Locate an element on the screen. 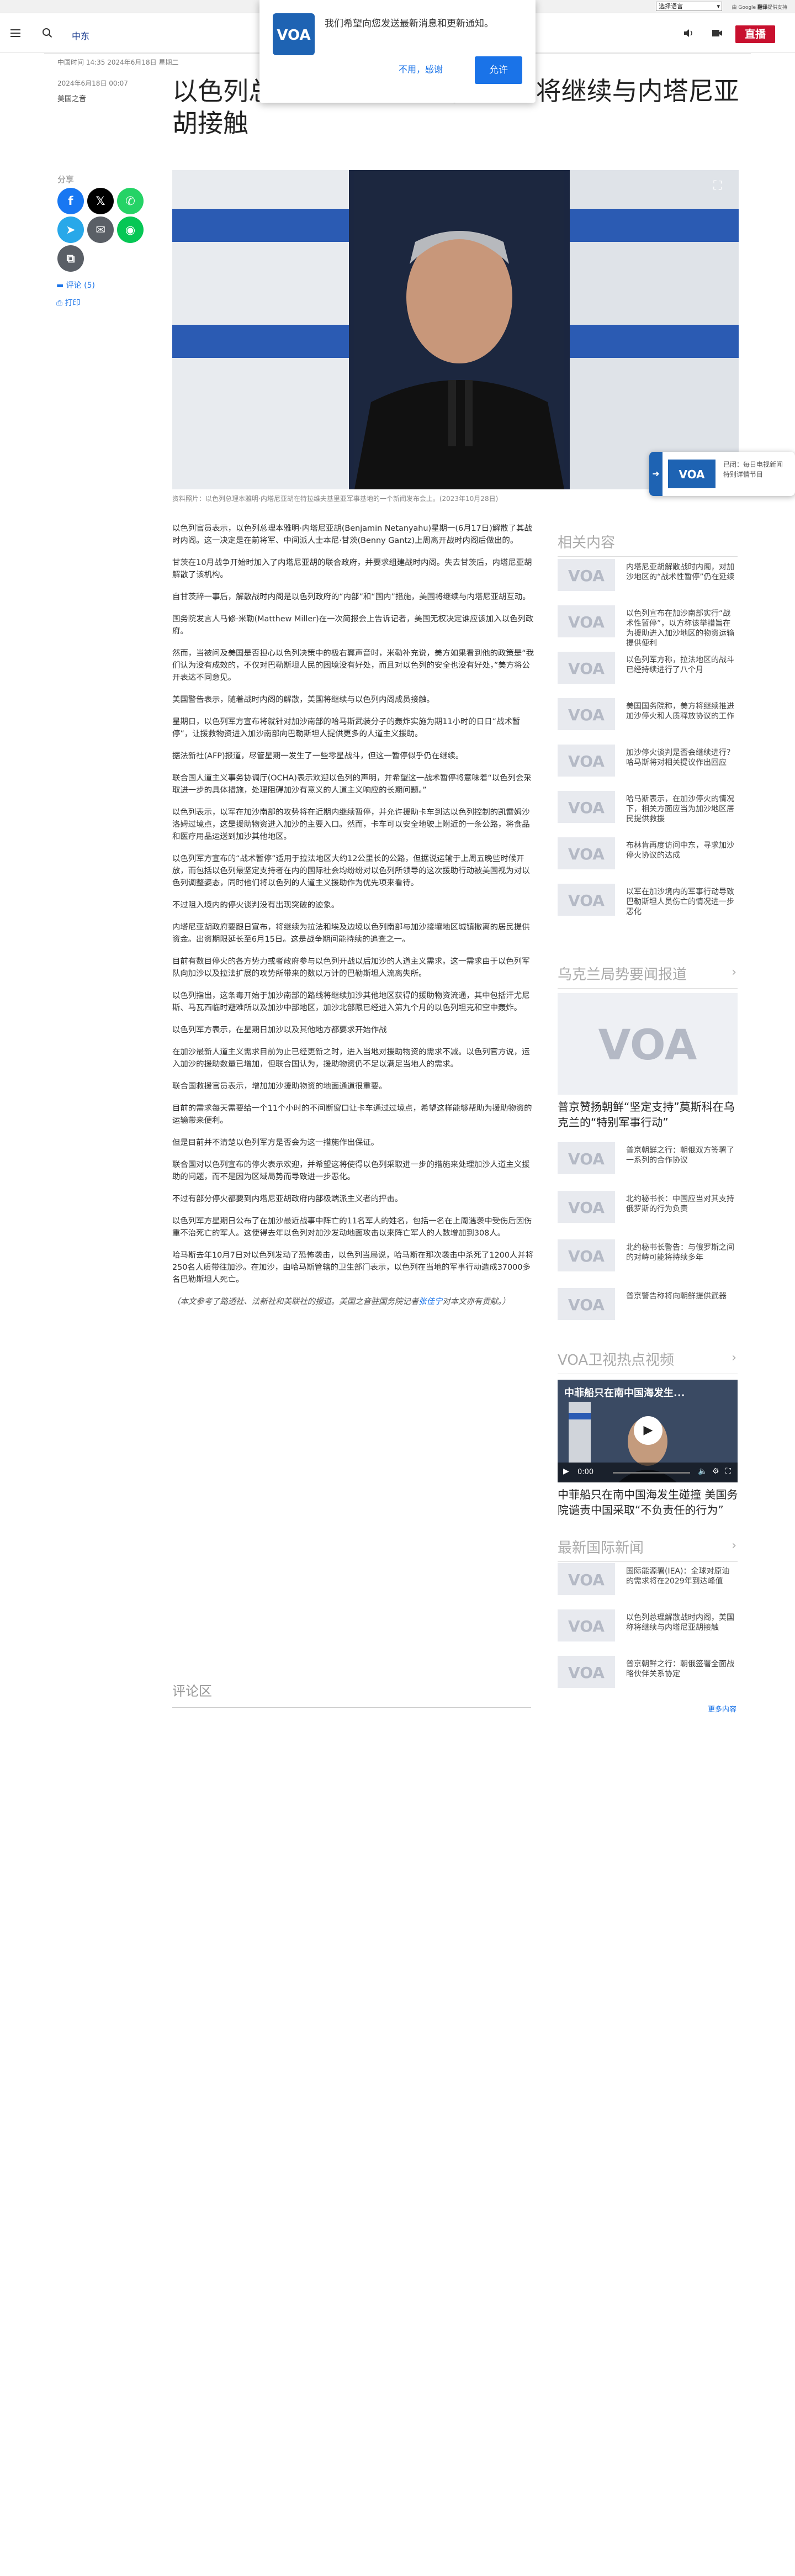 The height and width of the screenshot is (2576, 795). list-item-title: 布林肯再度访问中东，寻求加沙停火协议的达成 is located at coordinates (681, 851).